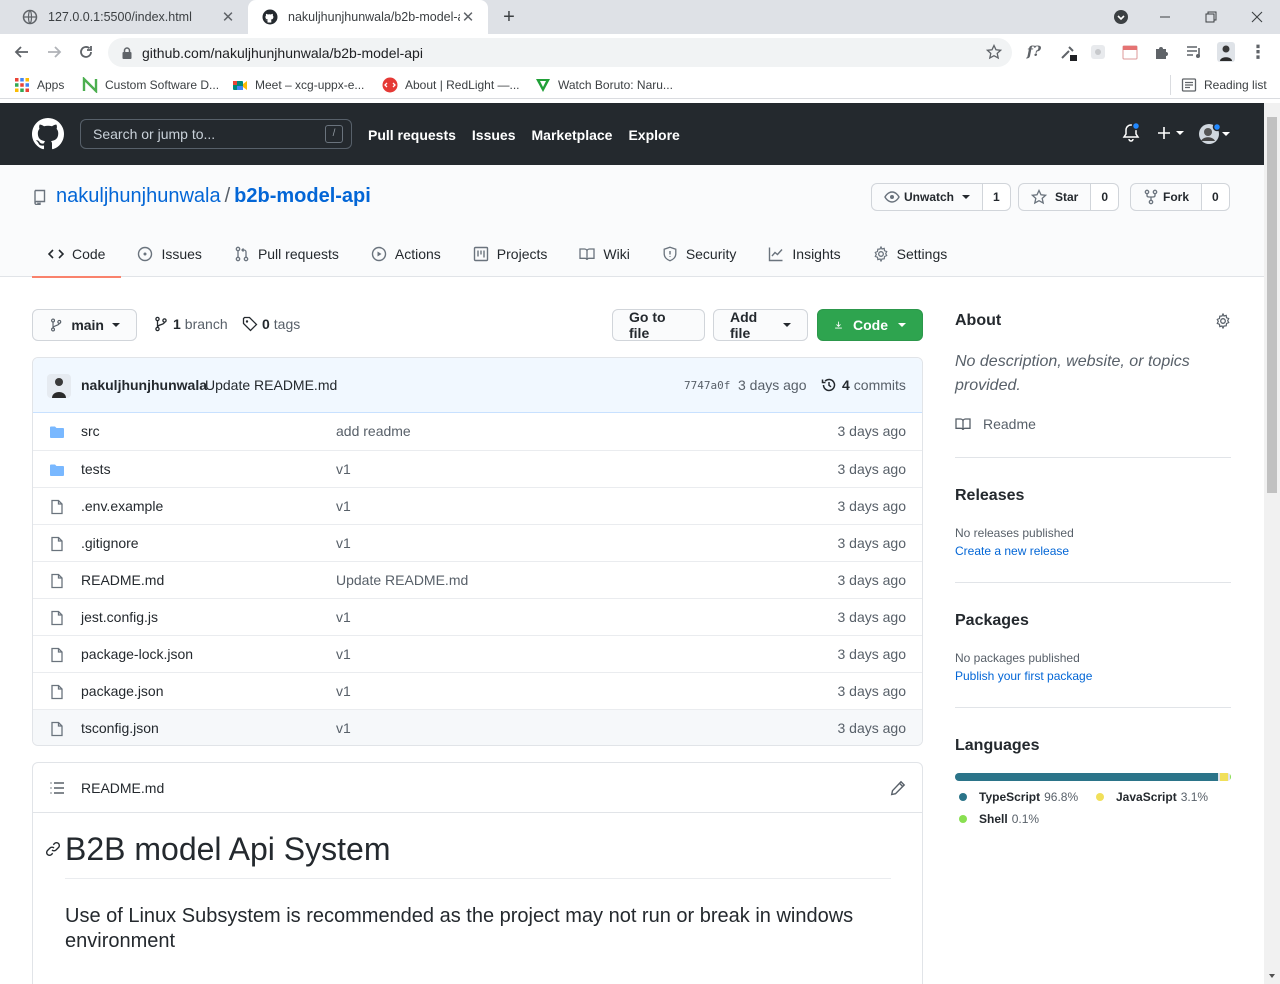 The width and height of the screenshot is (1280, 984). What do you see at coordinates (494, 135) in the screenshot?
I see `nav-issues: Issues` at bounding box center [494, 135].